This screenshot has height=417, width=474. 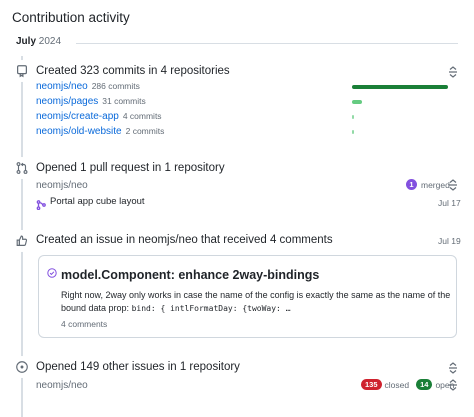 What do you see at coordinates (26, 41) in the screenshot?
I see `month-name: July` at bounding box center [26, 41].